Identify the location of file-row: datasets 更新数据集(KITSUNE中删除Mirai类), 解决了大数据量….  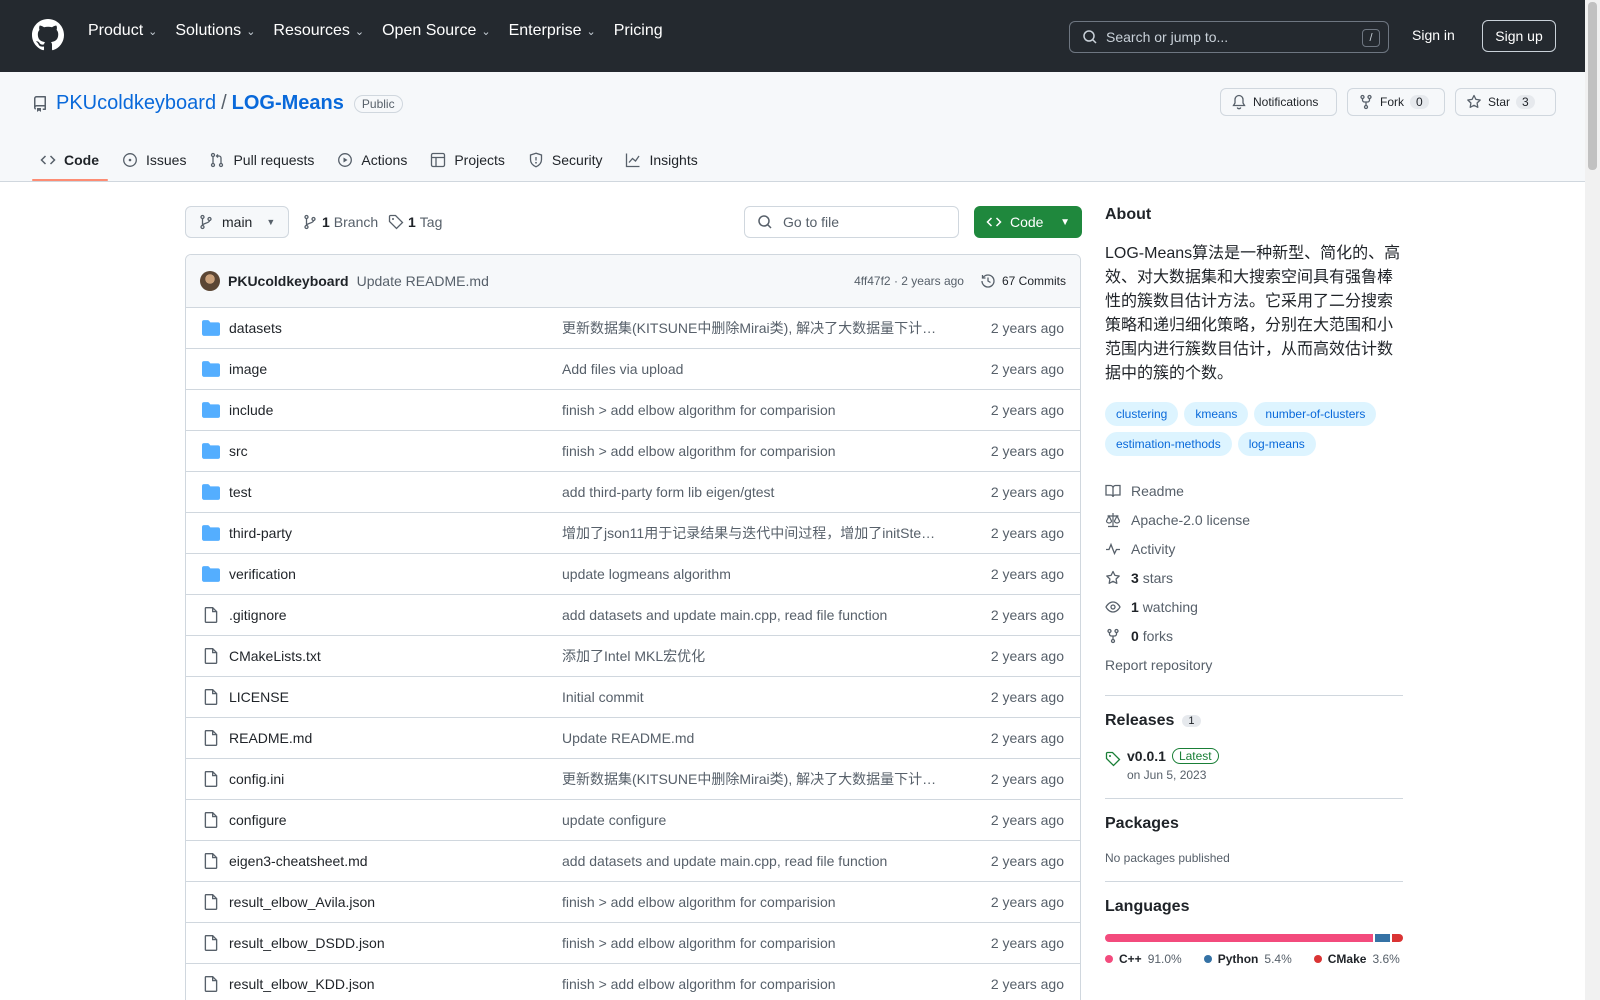
(633, 328).